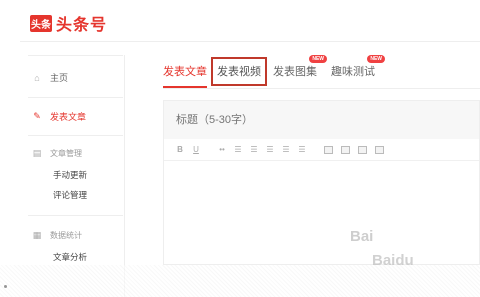 This screenshot has width=480, height=297. I want to click on tab-fun-quiz: 趣味测试 NEW, so click(358, 70).